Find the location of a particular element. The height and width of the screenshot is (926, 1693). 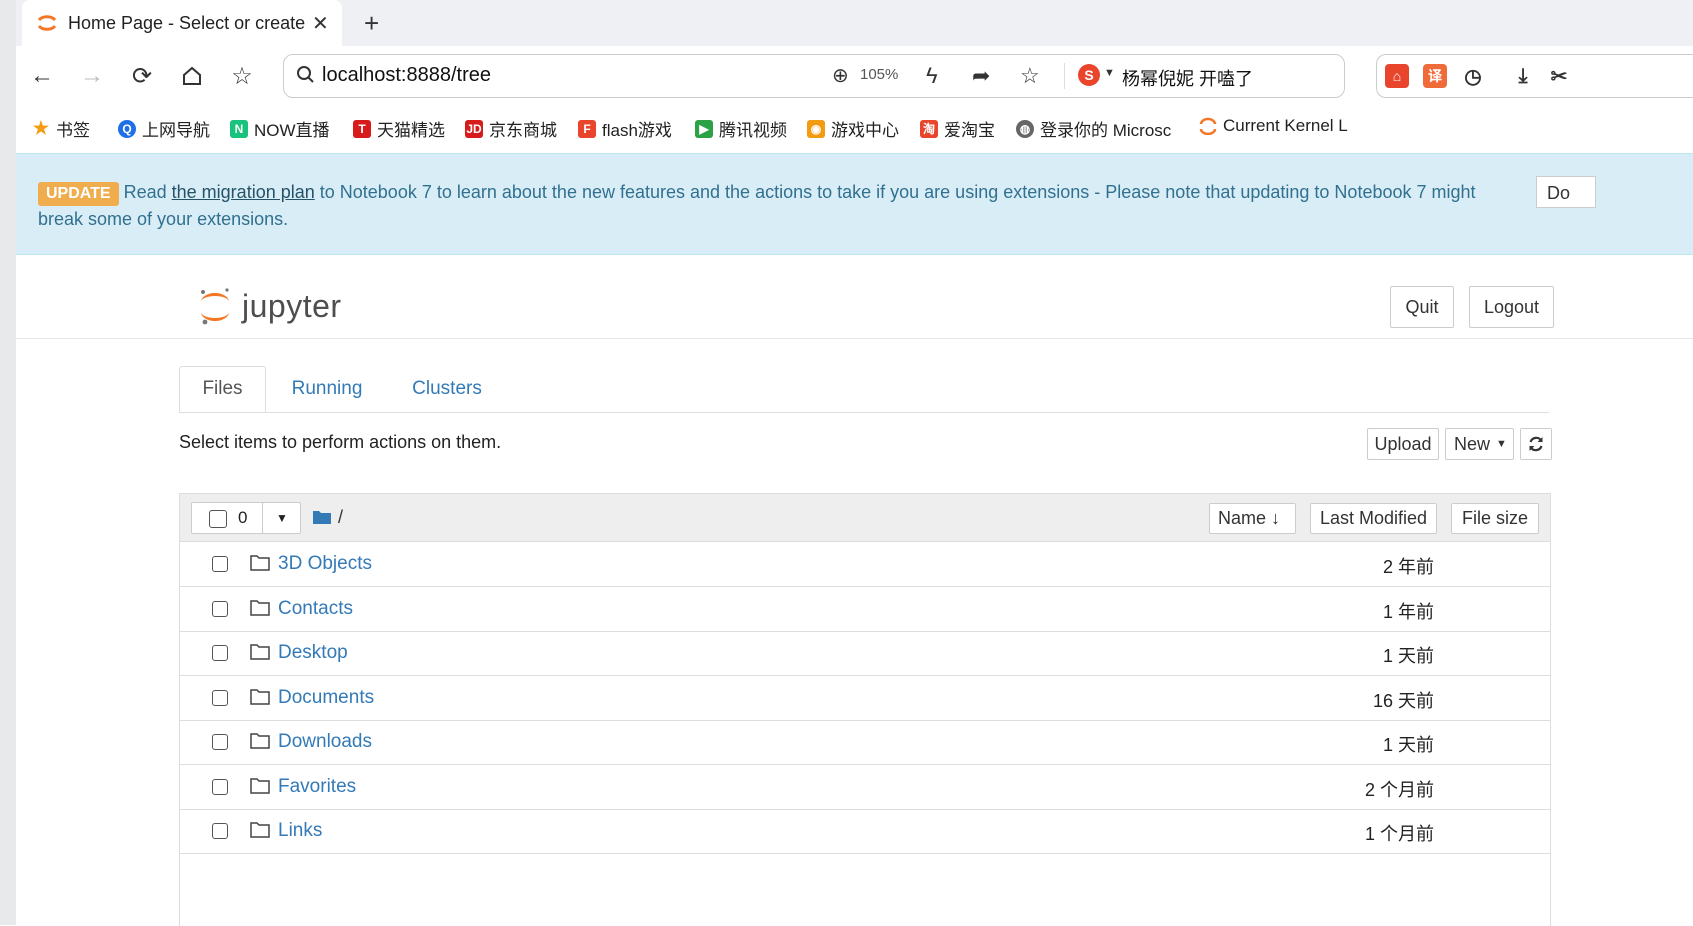

bookmark-label: 书签 is located at coordinates (73, 130).